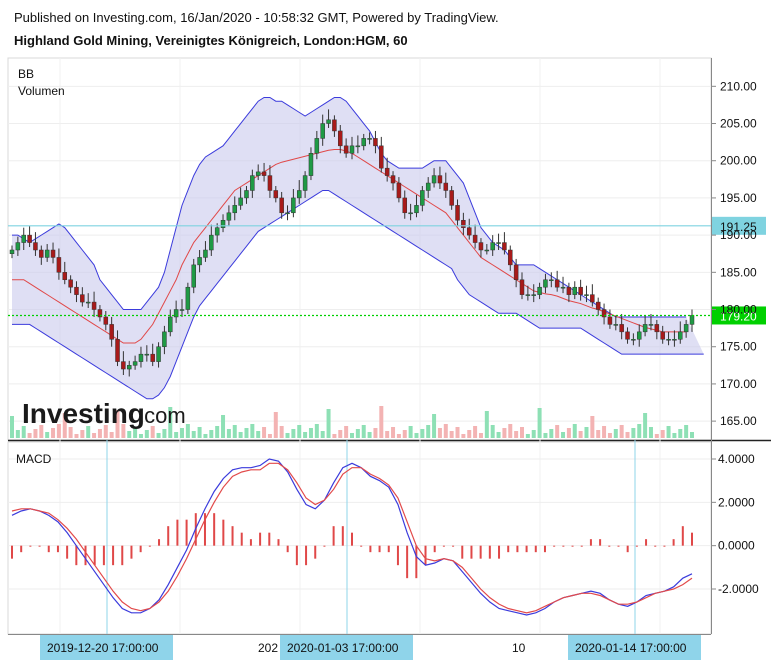 The width and height of the screenshot is (777, 662). Describe the element at coordinates (162, 415) in the screenshot. I see `svg-text: .com` at that location.